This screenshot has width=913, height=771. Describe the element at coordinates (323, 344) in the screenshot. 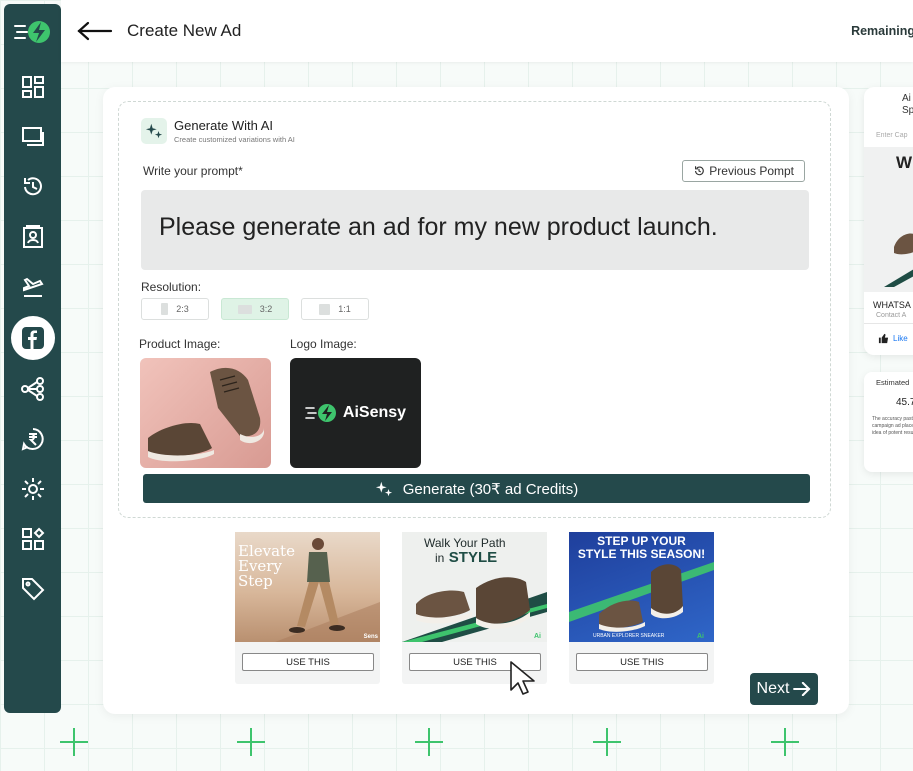

I see `logo-image-label: Logo Image:` at that location.